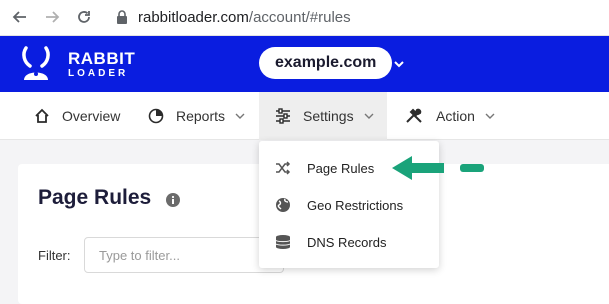  Describe the element at coordinates (299, 17) in the screenshot. I see `url-path: /account/#rules` at that location.